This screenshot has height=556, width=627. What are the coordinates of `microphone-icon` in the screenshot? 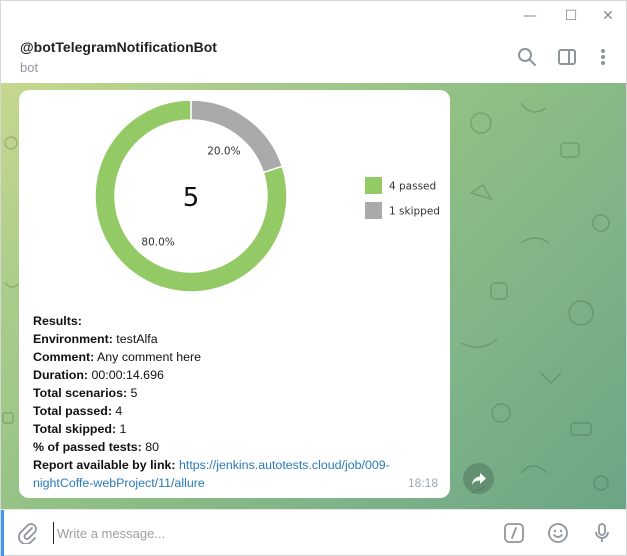 It's located at (602, 533).